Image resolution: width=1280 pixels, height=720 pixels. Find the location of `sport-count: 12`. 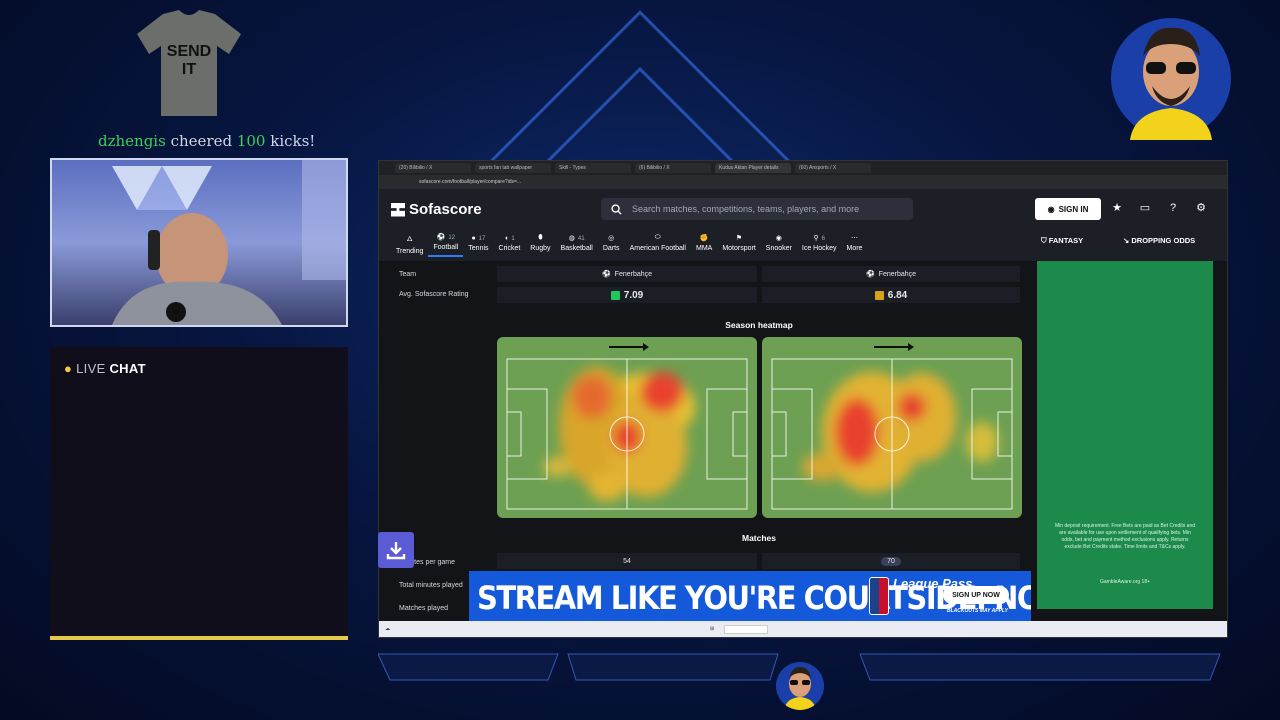

sport-count: 12 is located at coordinates (452, 238).